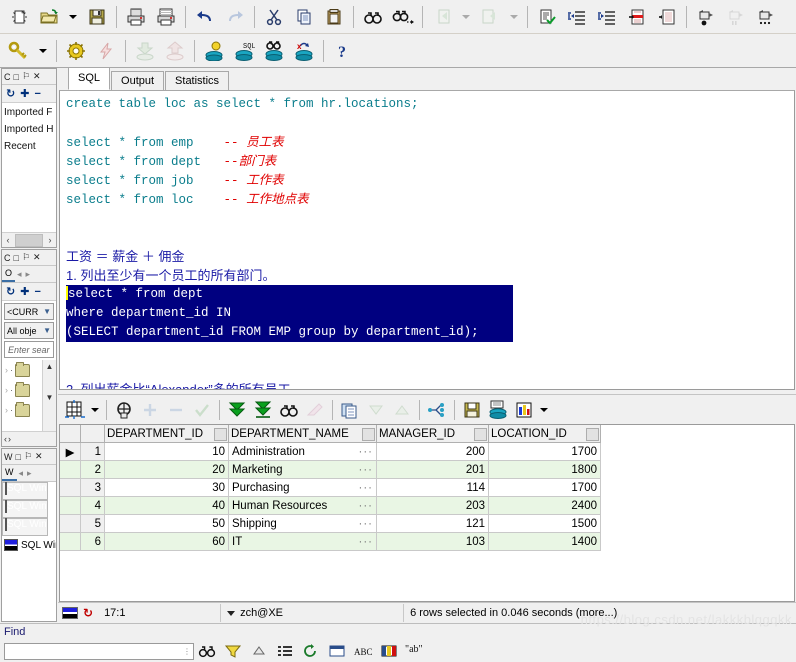 The height and width of the screenshot is (662, 796). Describe the element at coordinates (432, 469) in the screenshot. I see `cell-manager-id: 201` at that location.